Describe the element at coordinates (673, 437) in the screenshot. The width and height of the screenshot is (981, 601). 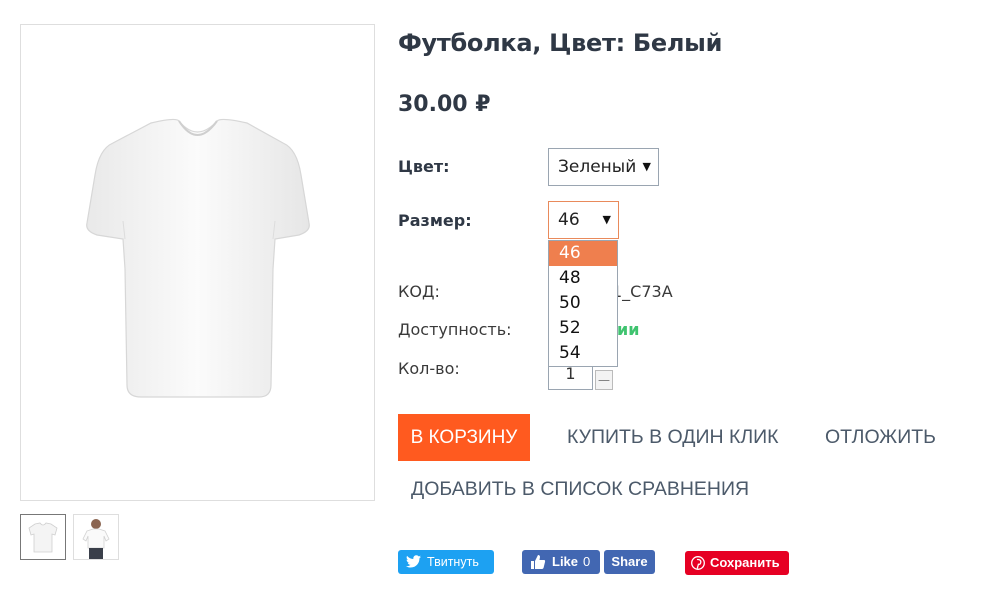
I see `buy-one-click-button: КУПИТЬ В ОДИН КЛИК` at that location.